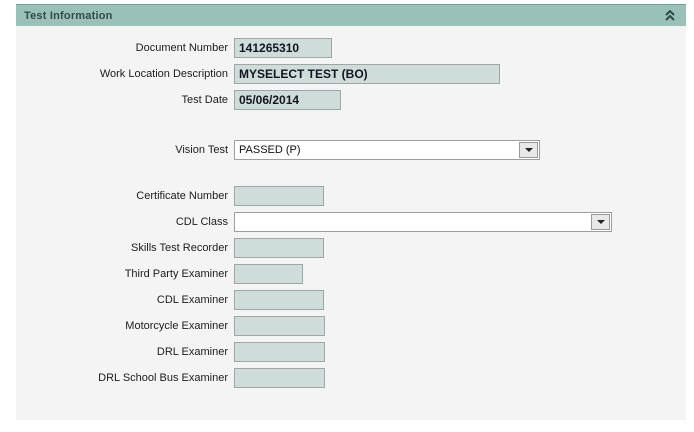  Describe the element at coordinates (423, 222) in the screenshot. I see `cdl-class-select` at that location.